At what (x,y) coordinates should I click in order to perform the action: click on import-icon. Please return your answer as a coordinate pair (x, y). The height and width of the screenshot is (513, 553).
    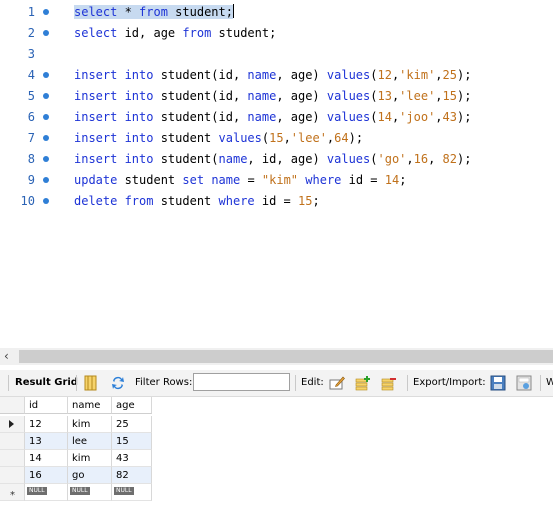
    Looking at the image, I should click on (524, 383).